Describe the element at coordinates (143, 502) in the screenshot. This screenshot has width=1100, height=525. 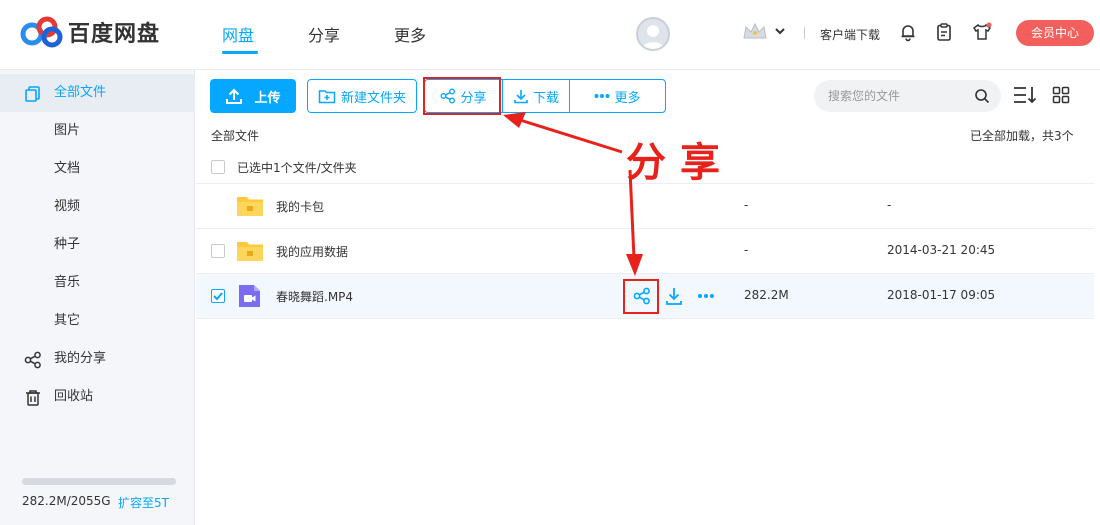
I see `expand-storage-link: 扩容至5T` at that location.